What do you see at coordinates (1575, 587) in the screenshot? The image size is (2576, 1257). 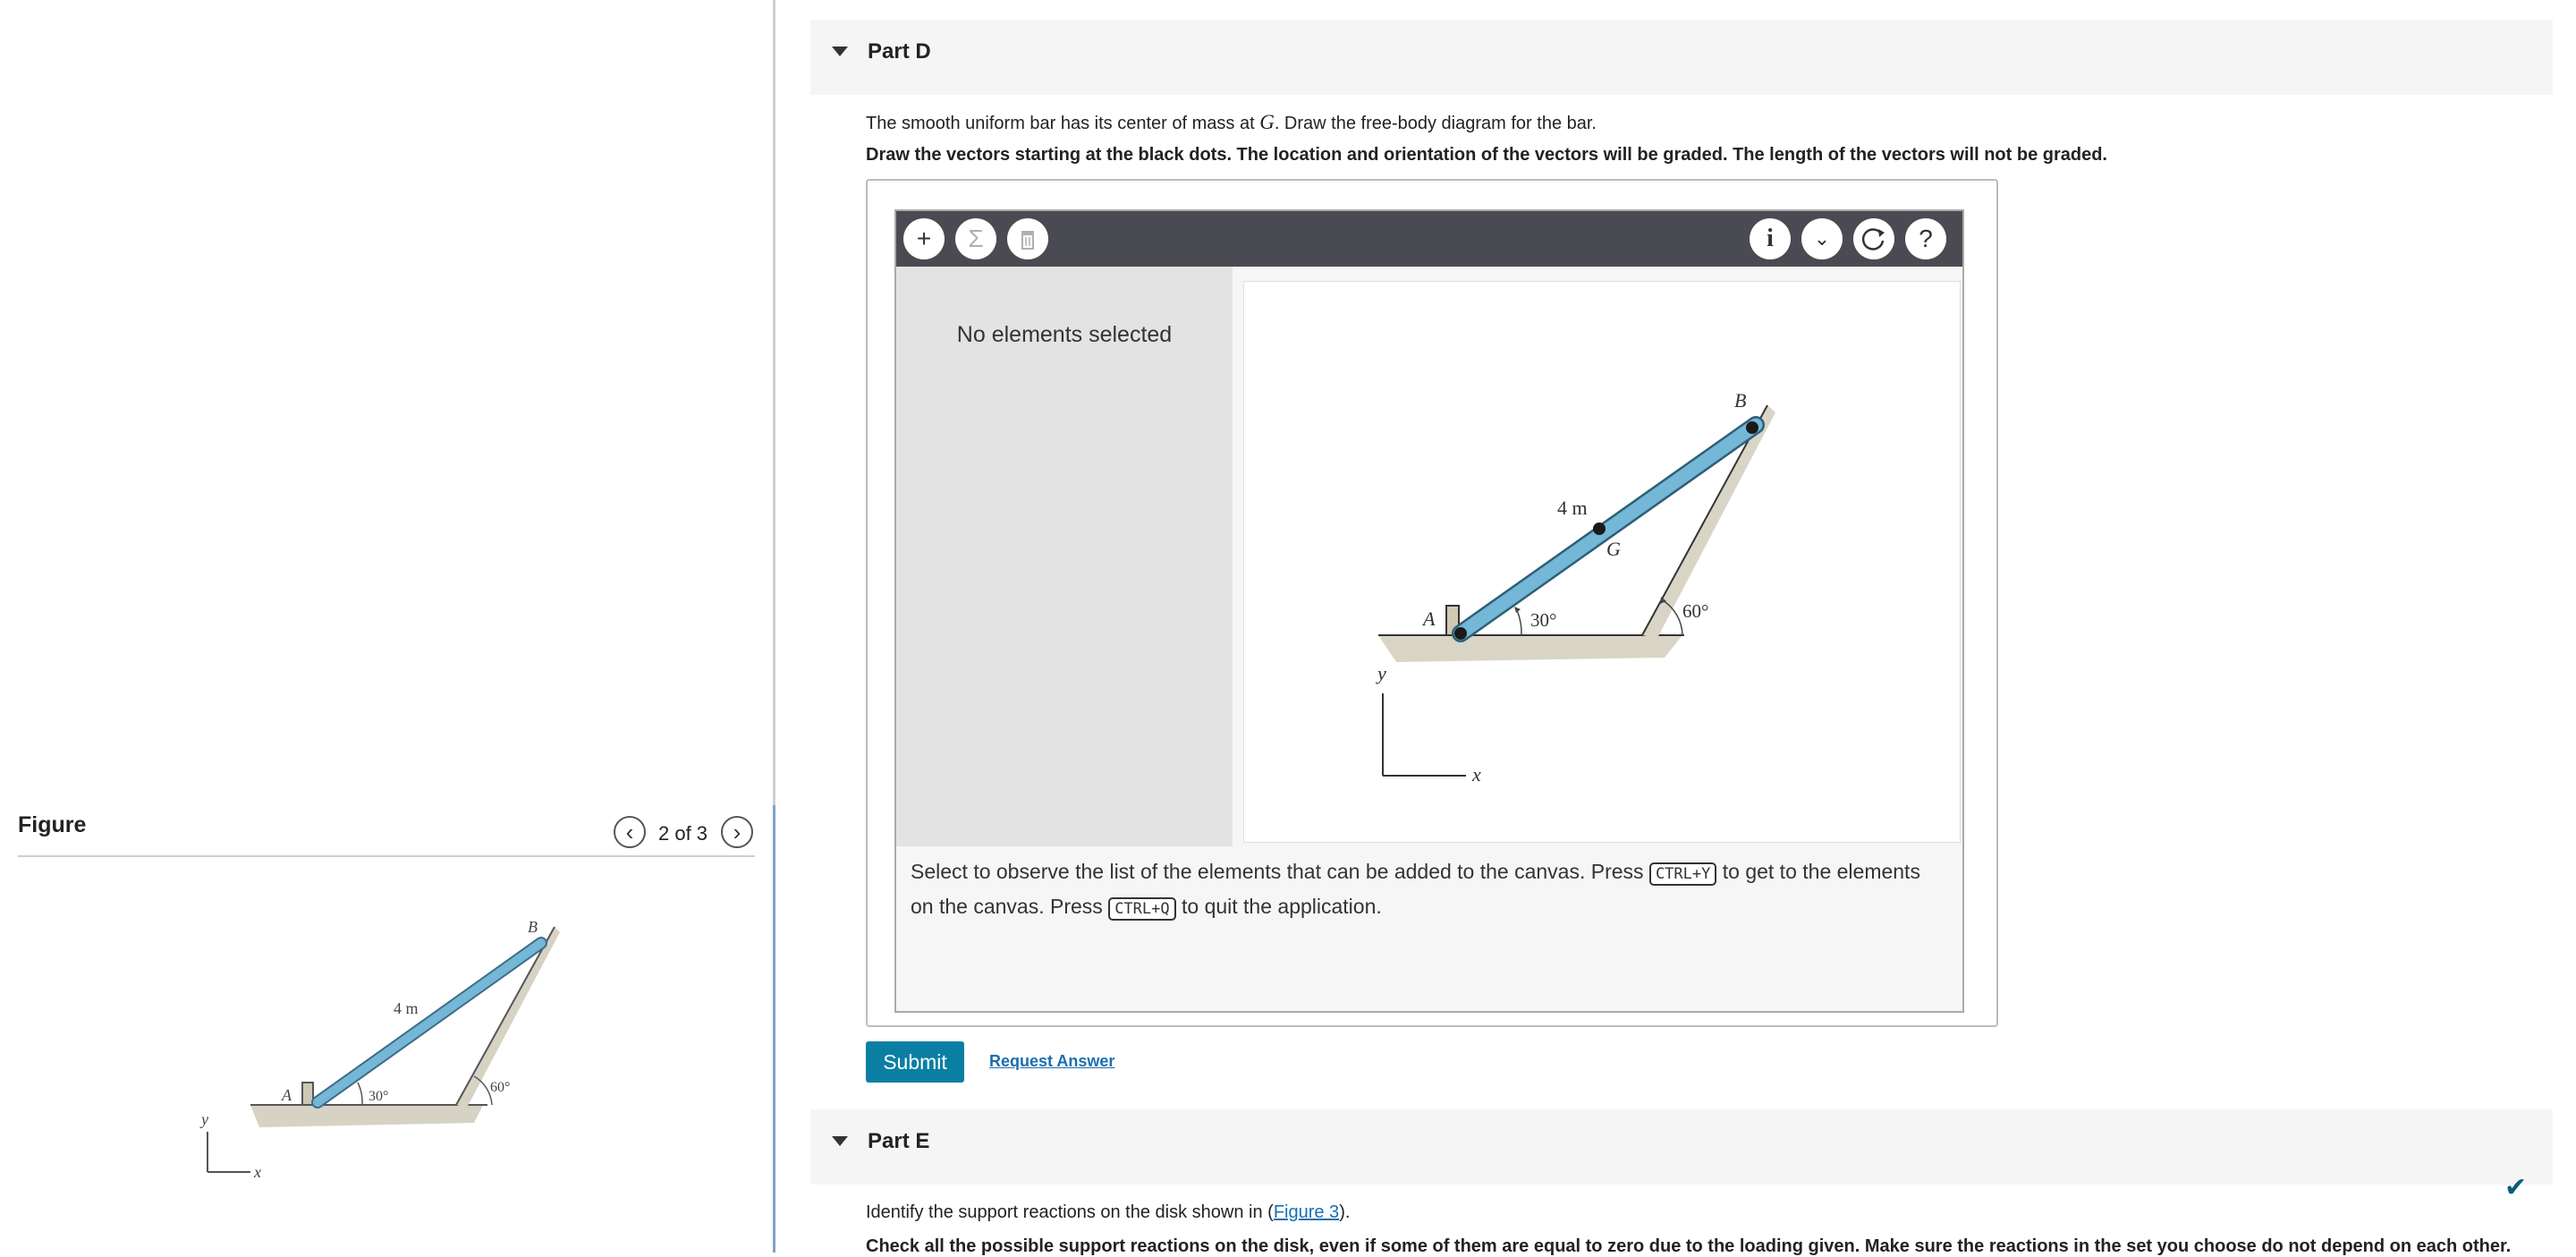 I see `canvas-diagram: B 4 m G A 30° 60° y x` at bounding box center [1575, 587].